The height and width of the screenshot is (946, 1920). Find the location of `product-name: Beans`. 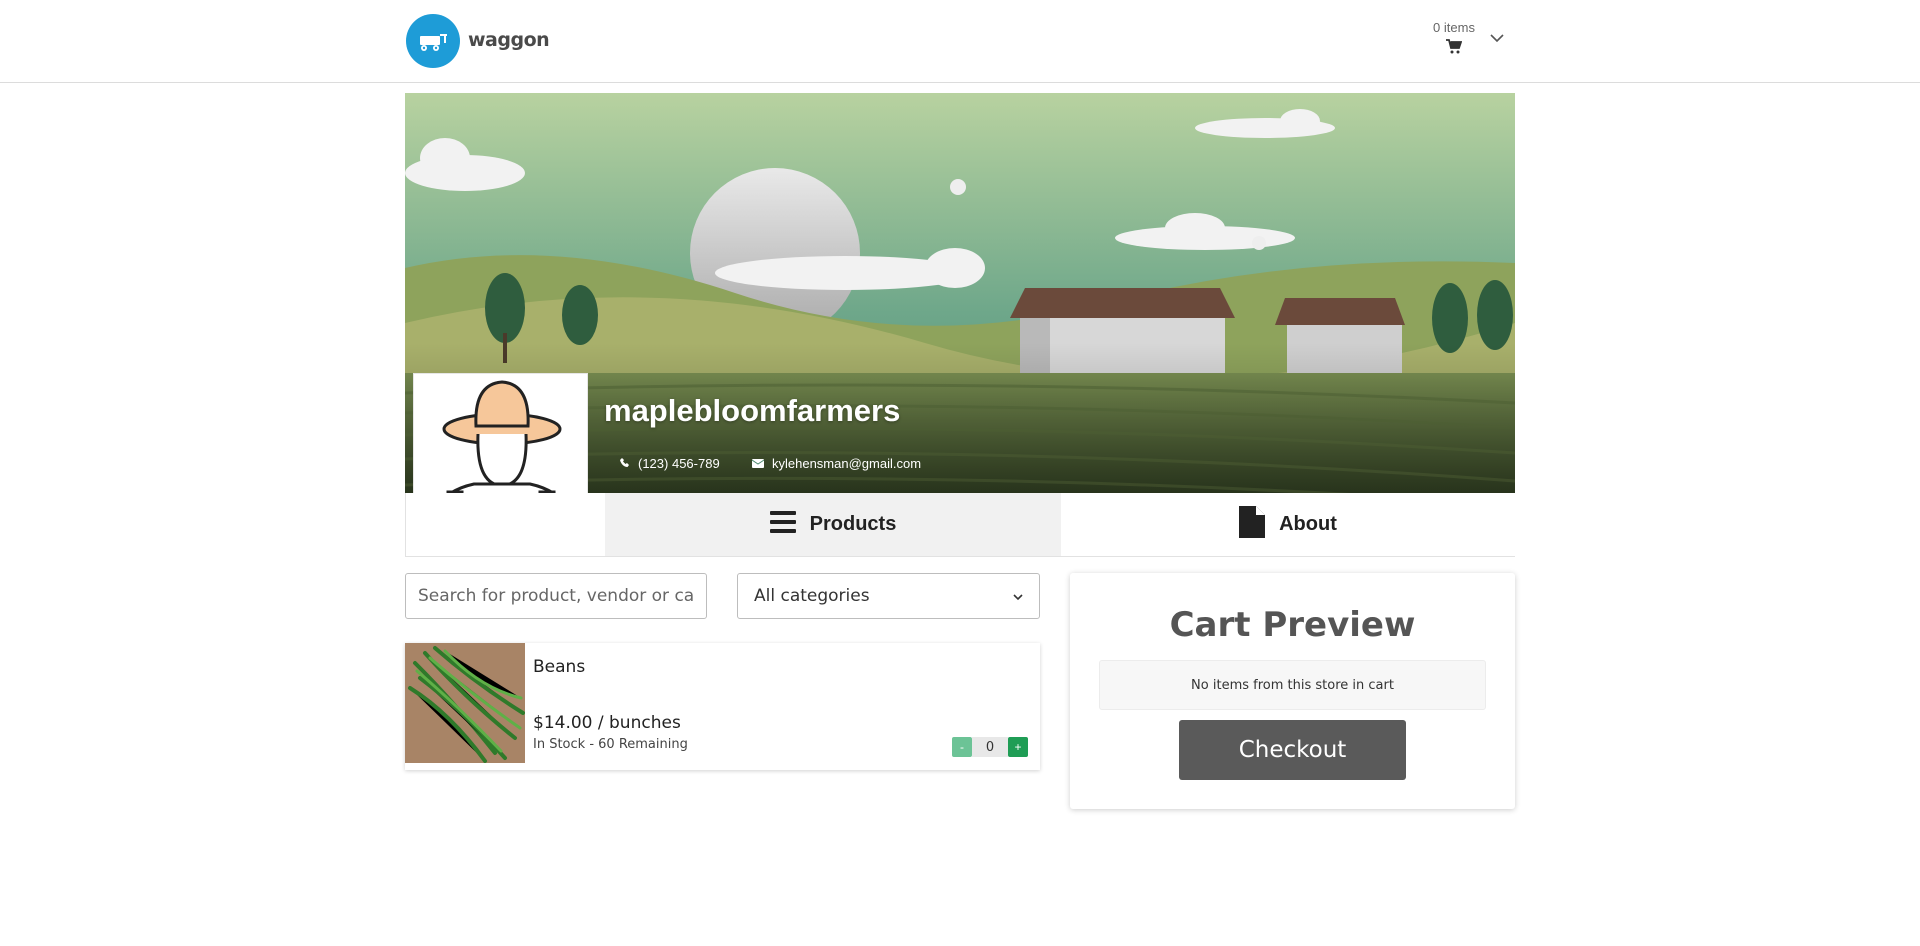

product-name: Beans is located at coordinates (559, 667).